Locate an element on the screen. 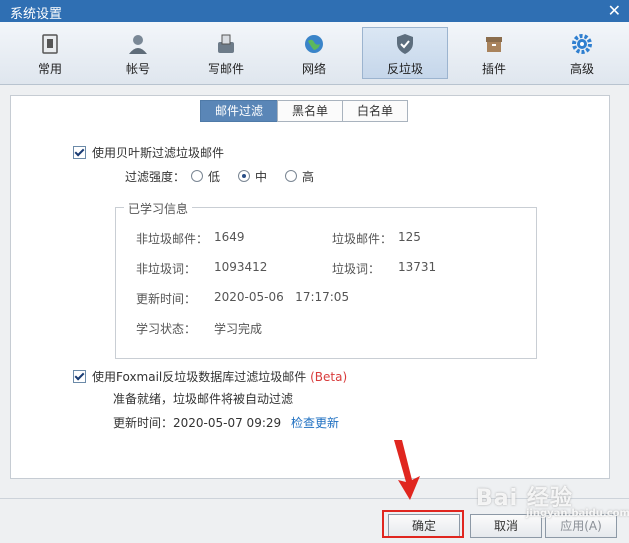 Image resolution: width=629 pixels, height=543 pixels. annotation-arrow-icon is located at coordinates (407, 470).